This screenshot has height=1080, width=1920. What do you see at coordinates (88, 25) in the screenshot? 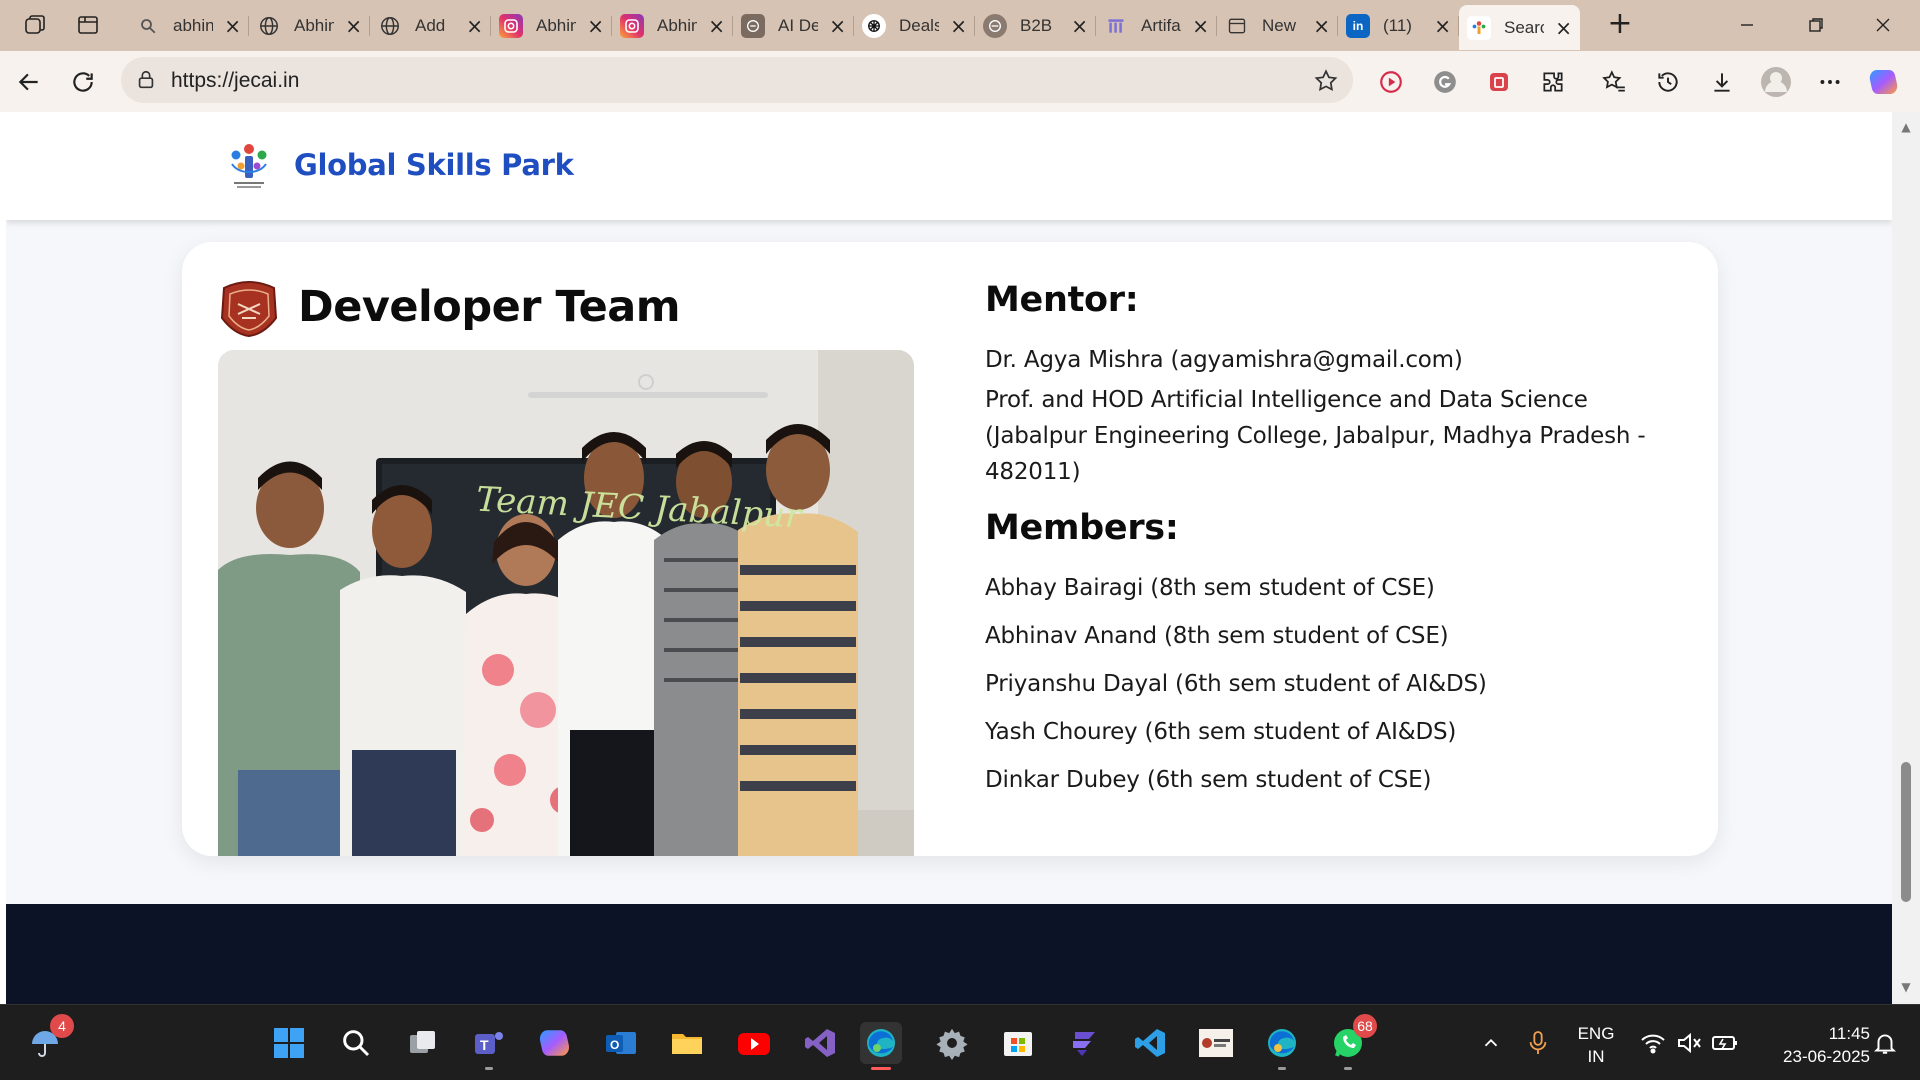
I see `tab-actions-icon` at bounding box center [88, 25].